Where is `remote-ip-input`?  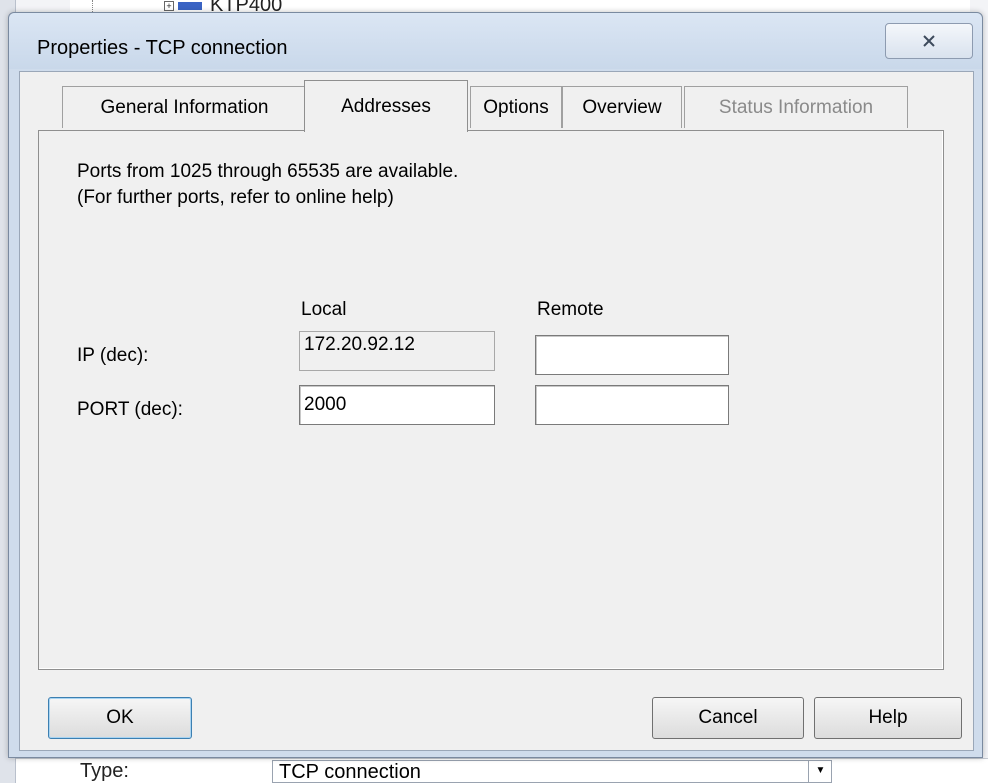
remote-ip-input is located at coordinates (632, 355).